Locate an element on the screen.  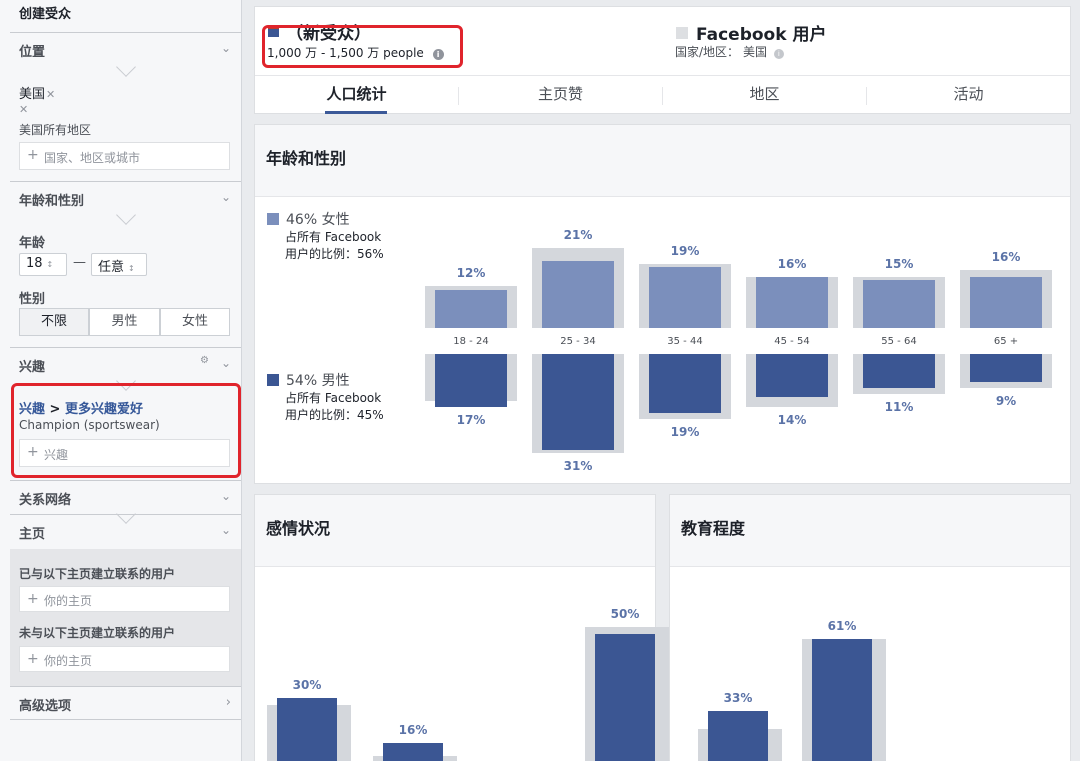
female-data-label: 12% is located at coordinates (471, 273).